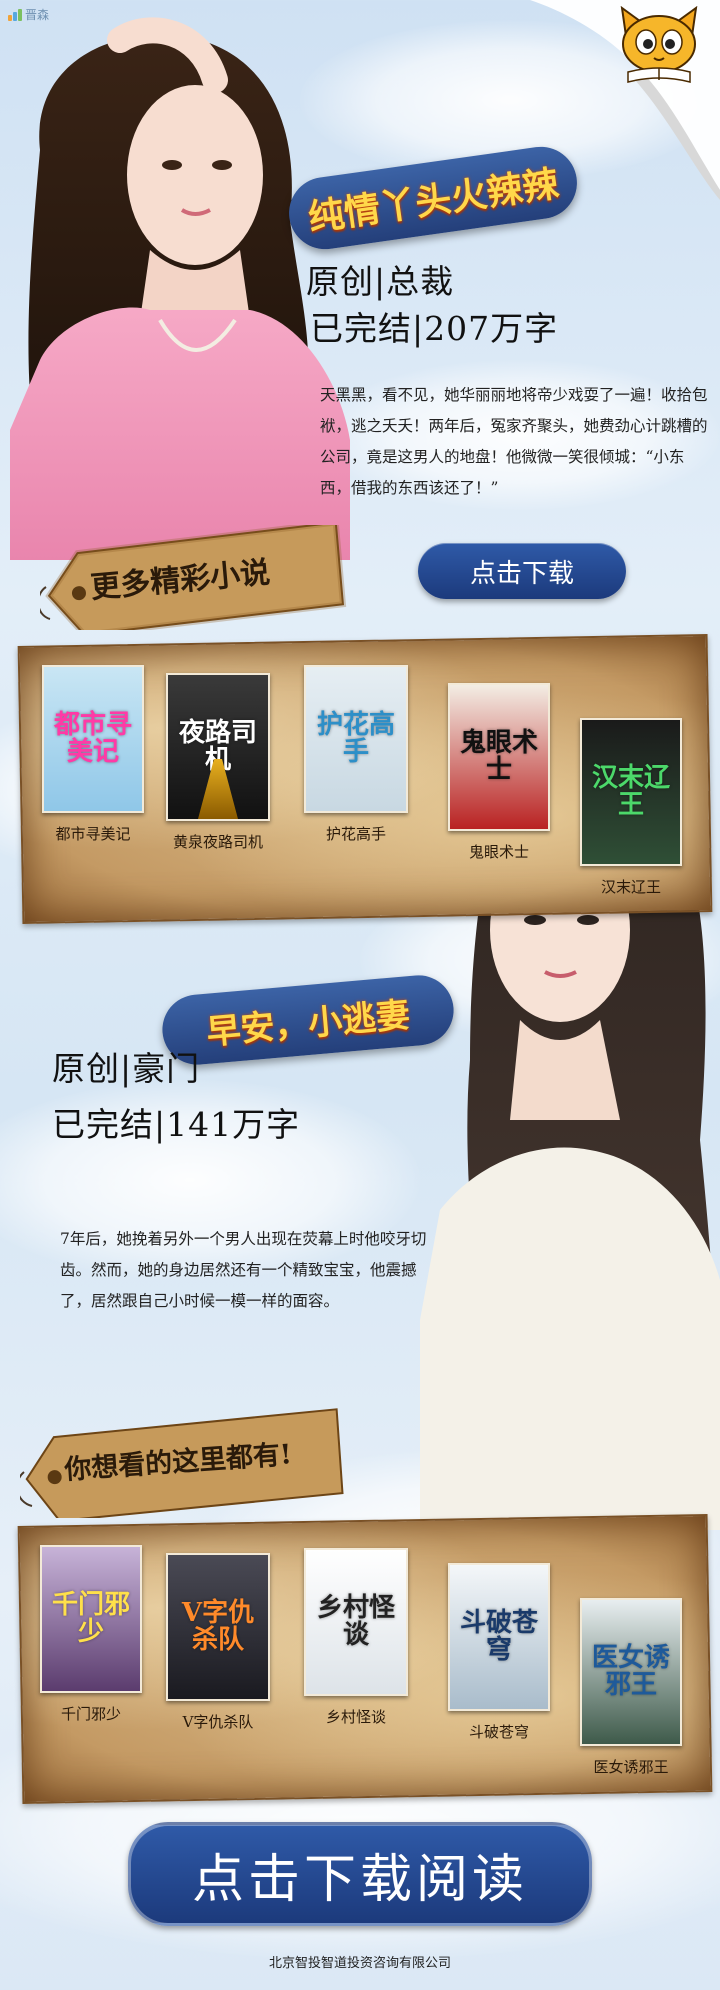 This screenshot has height=1990, width=720. What do you see at coordinates (126, 1068) in the screenshot?
I see `featured-genre-2: 原创|豪门` at bounding box center [126, 1068].